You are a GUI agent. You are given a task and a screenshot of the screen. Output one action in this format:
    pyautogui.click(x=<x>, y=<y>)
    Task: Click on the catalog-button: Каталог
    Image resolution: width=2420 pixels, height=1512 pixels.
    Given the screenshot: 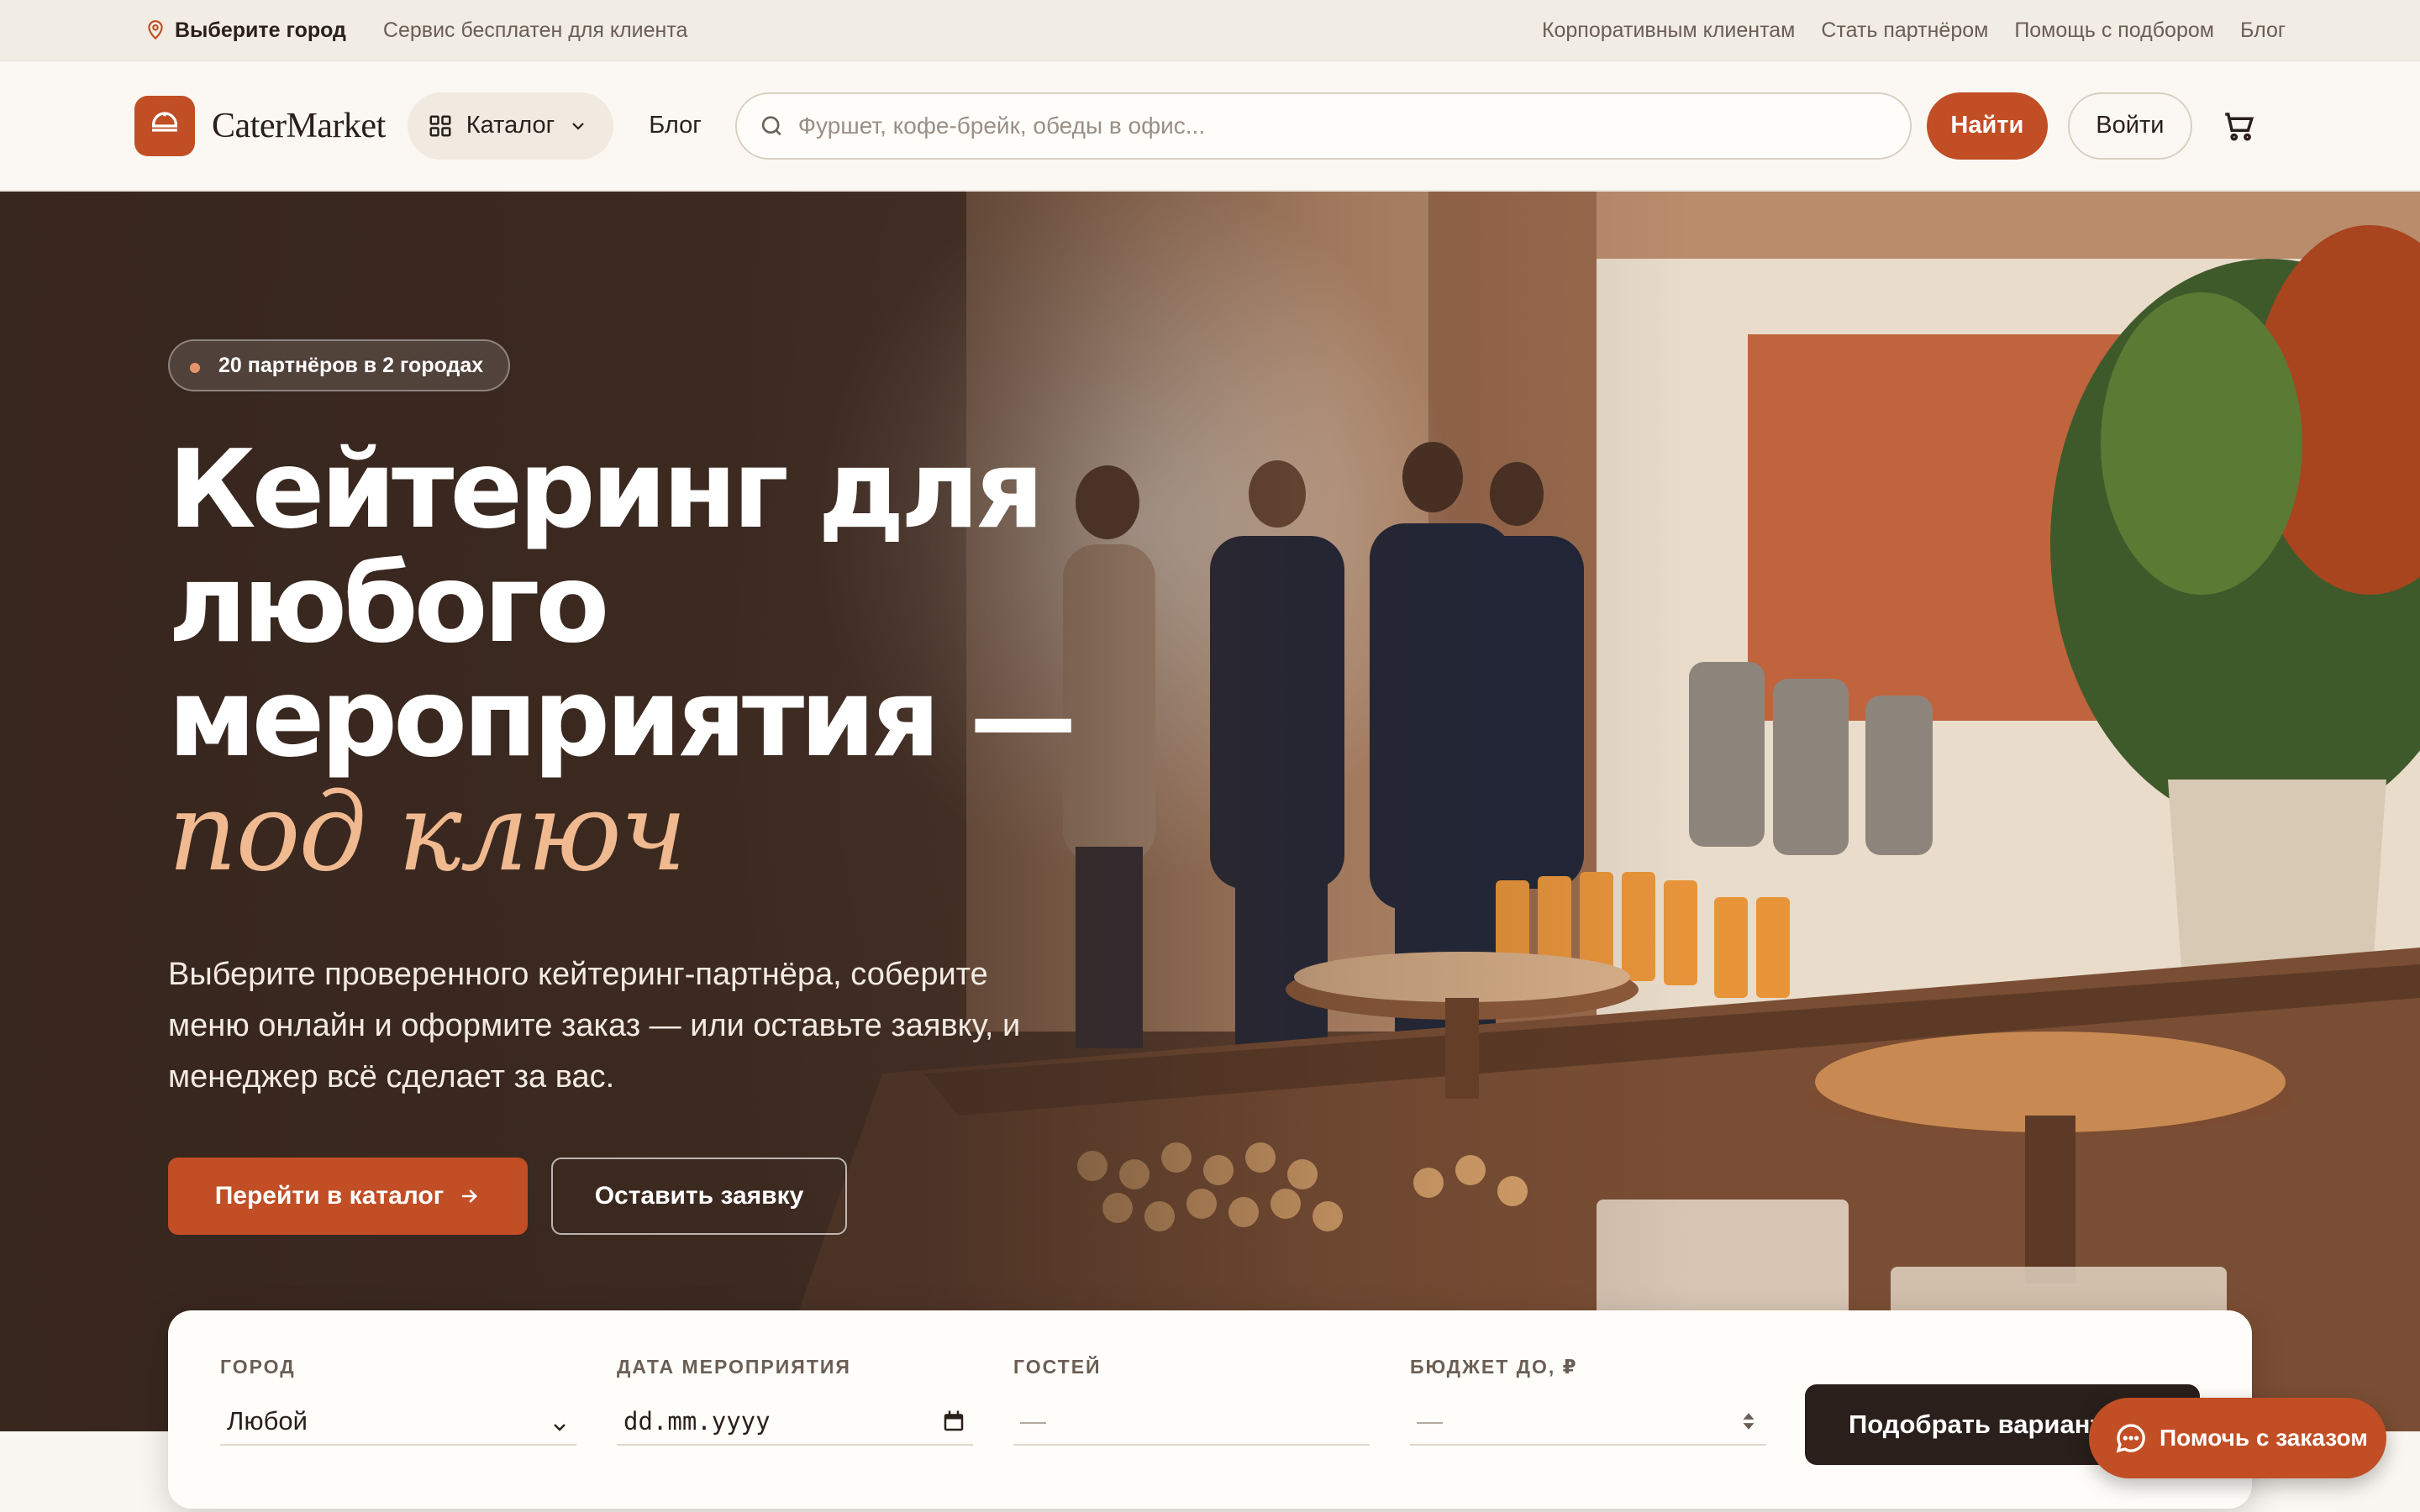 What is the action you would take?
    pyautogui.click(x=511, y=126)
    